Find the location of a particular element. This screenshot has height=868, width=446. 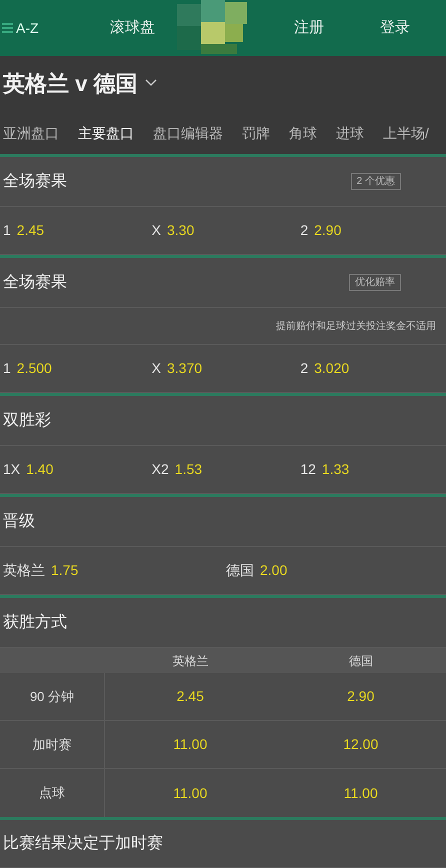

menu-icon is located at coordinates (7, 28).